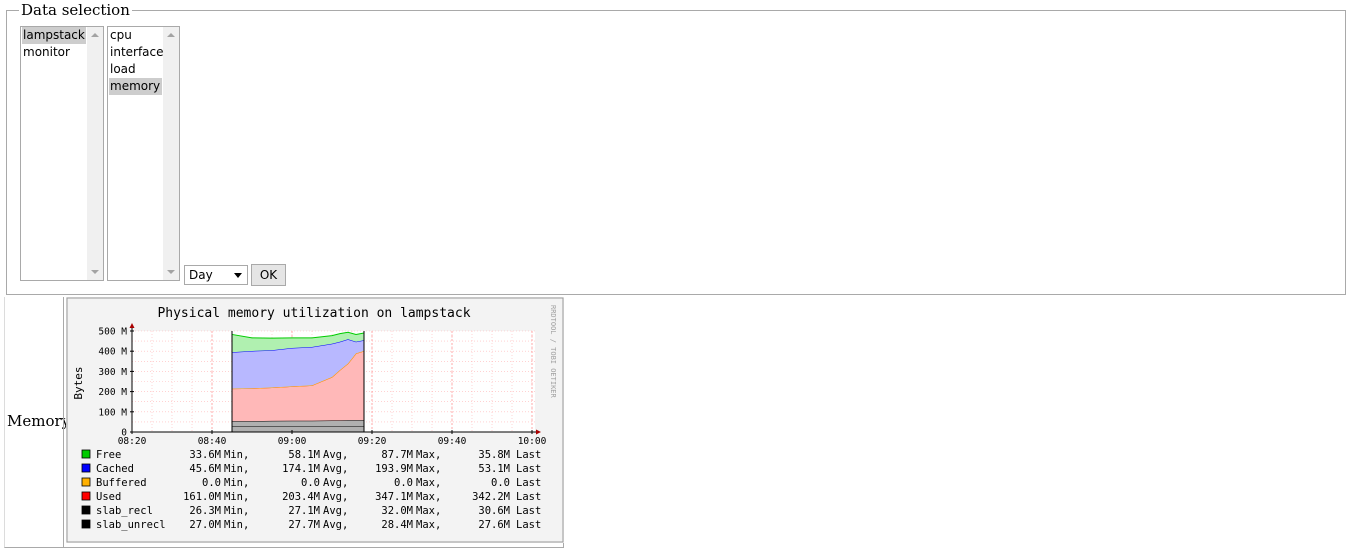  Describe the element at coordinates (216, 275) in the screenshot. I see `period-select: Day` at that location.